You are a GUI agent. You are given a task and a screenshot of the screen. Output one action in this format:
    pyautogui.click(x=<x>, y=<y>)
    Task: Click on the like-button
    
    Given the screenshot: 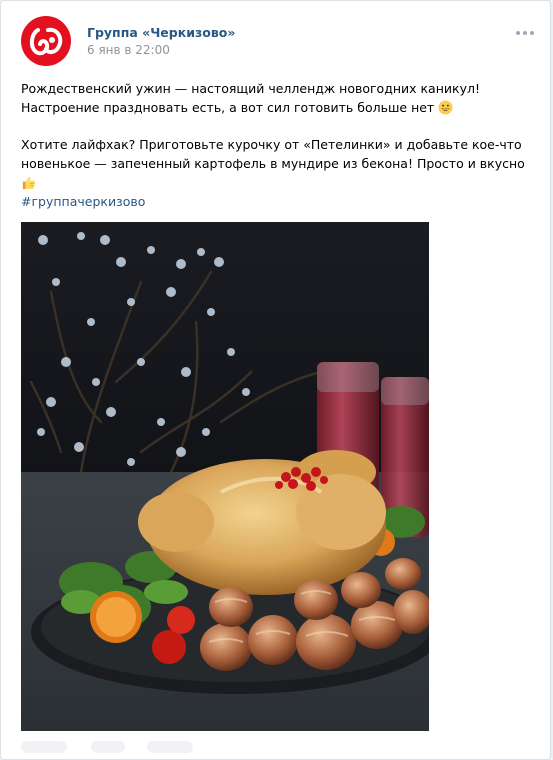 What is the action you would take?
    pyautogui.click(x=44, y=747)
    